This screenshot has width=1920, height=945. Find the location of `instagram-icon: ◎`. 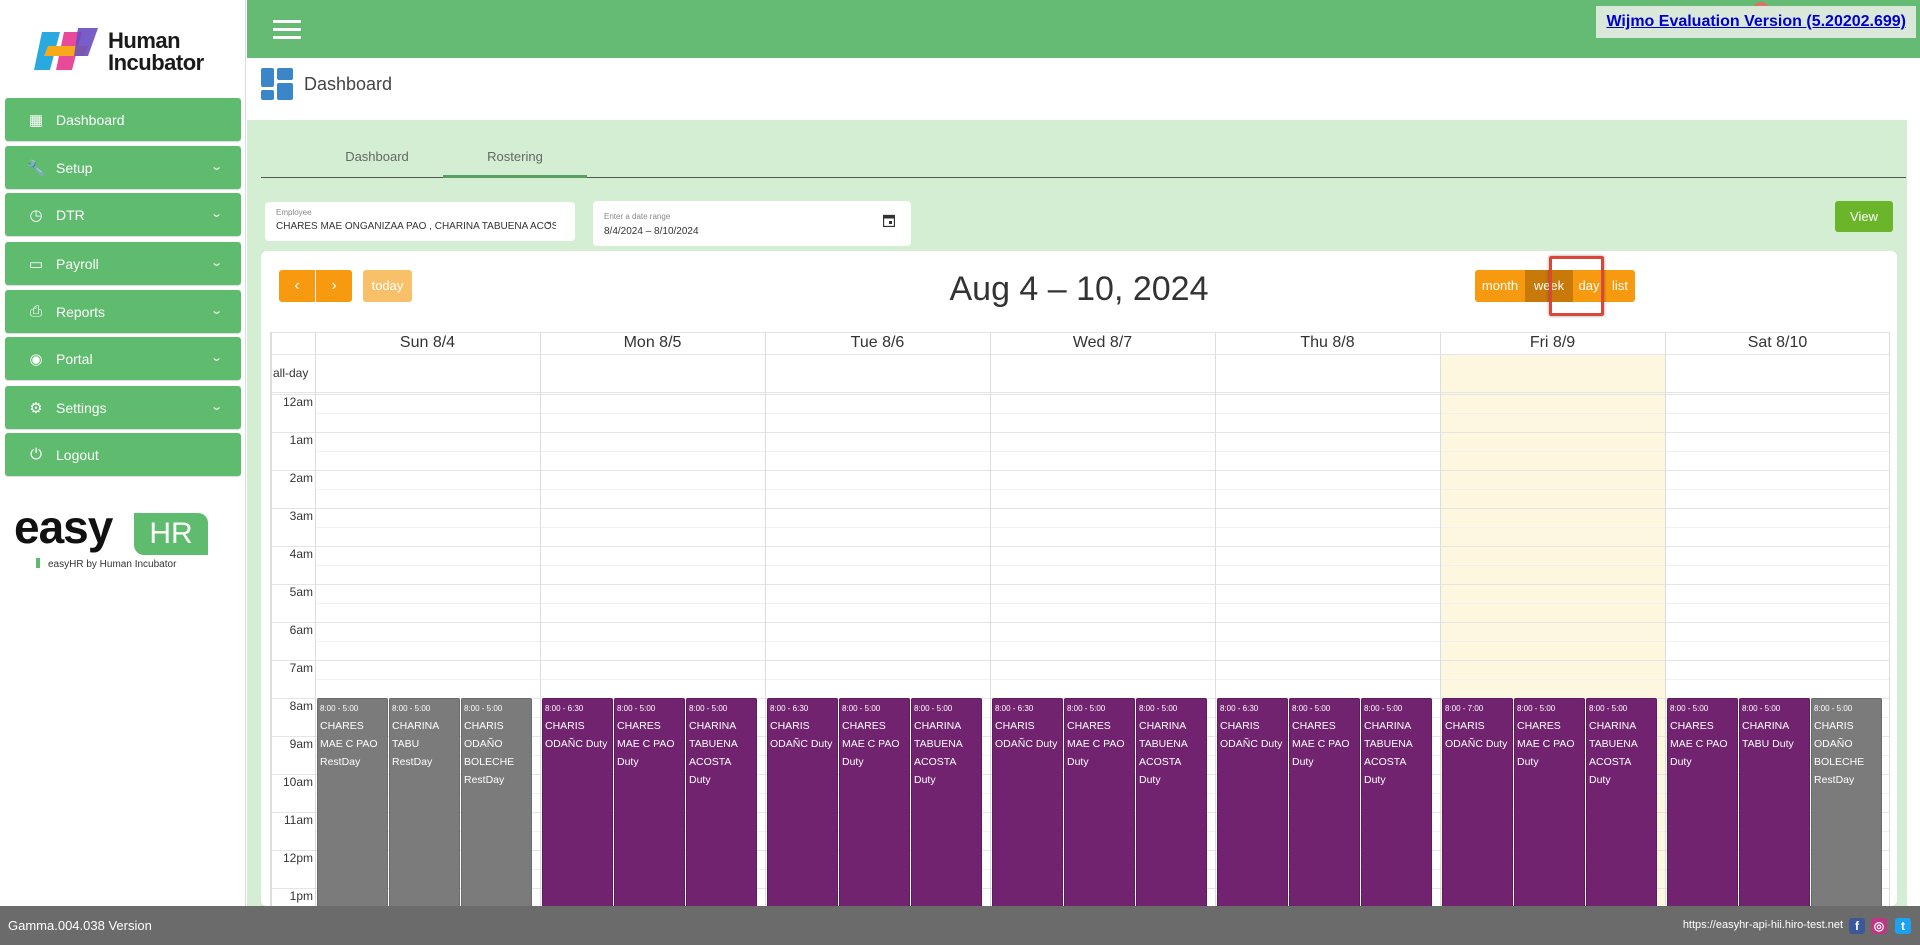

instagram-icon: ◎ is located at coordinates (1879, 926).